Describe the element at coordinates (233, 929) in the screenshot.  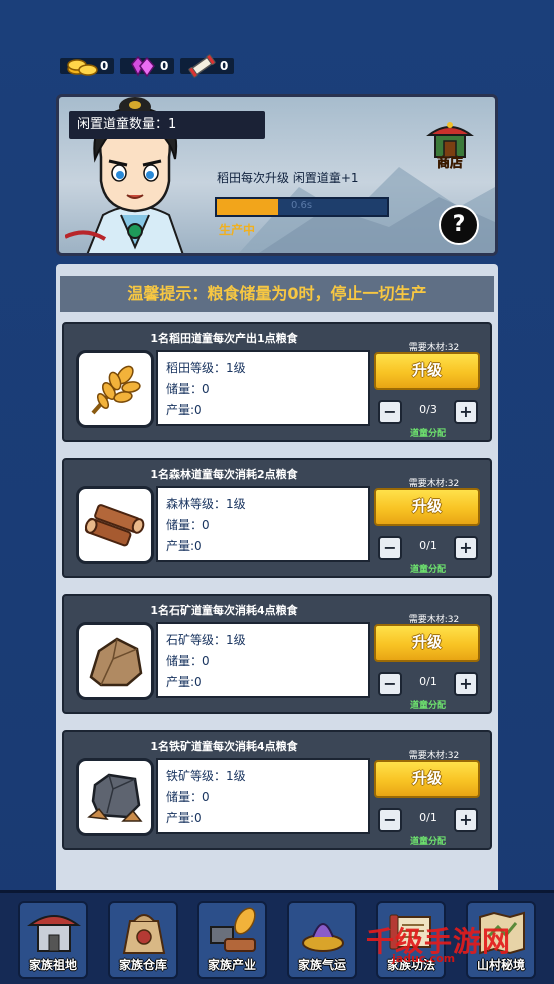
I see `industry-icon` at that location.